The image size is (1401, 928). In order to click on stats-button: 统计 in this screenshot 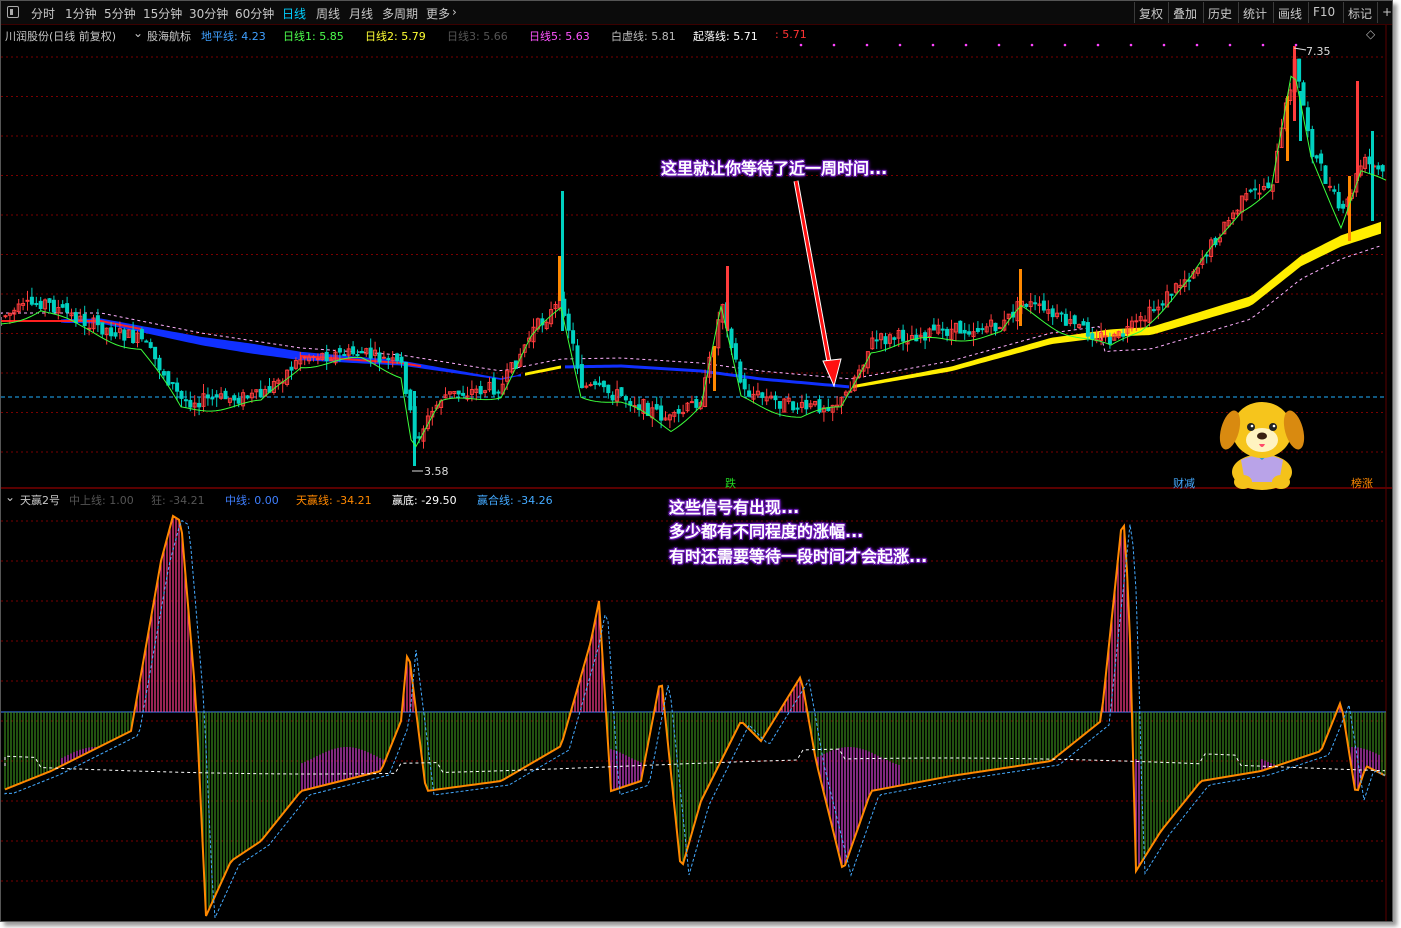, I will do `click(1254, 12)`.